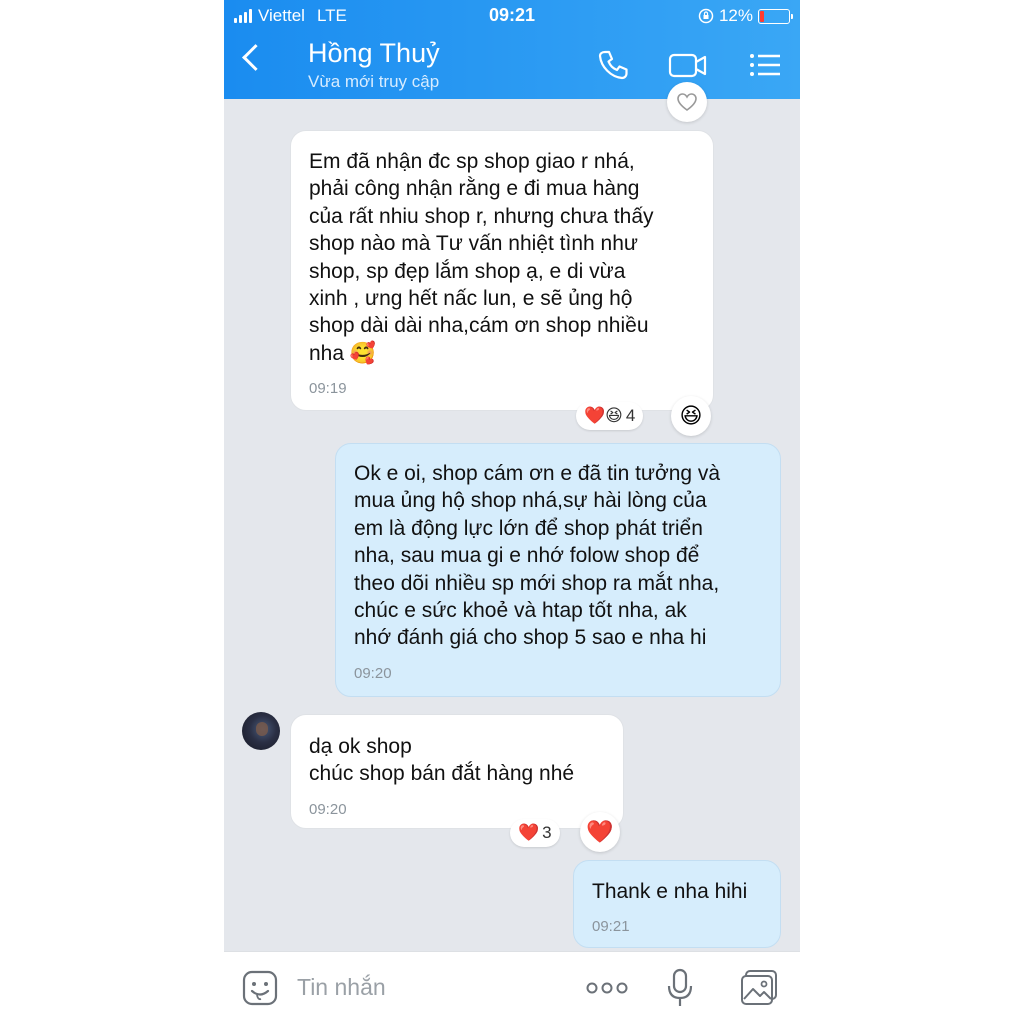 This screenshot has height=1024, width=1024. Describe the element at coordinates (706, 16) in the screenshot. I see `orientation-lock-icon` at that location.